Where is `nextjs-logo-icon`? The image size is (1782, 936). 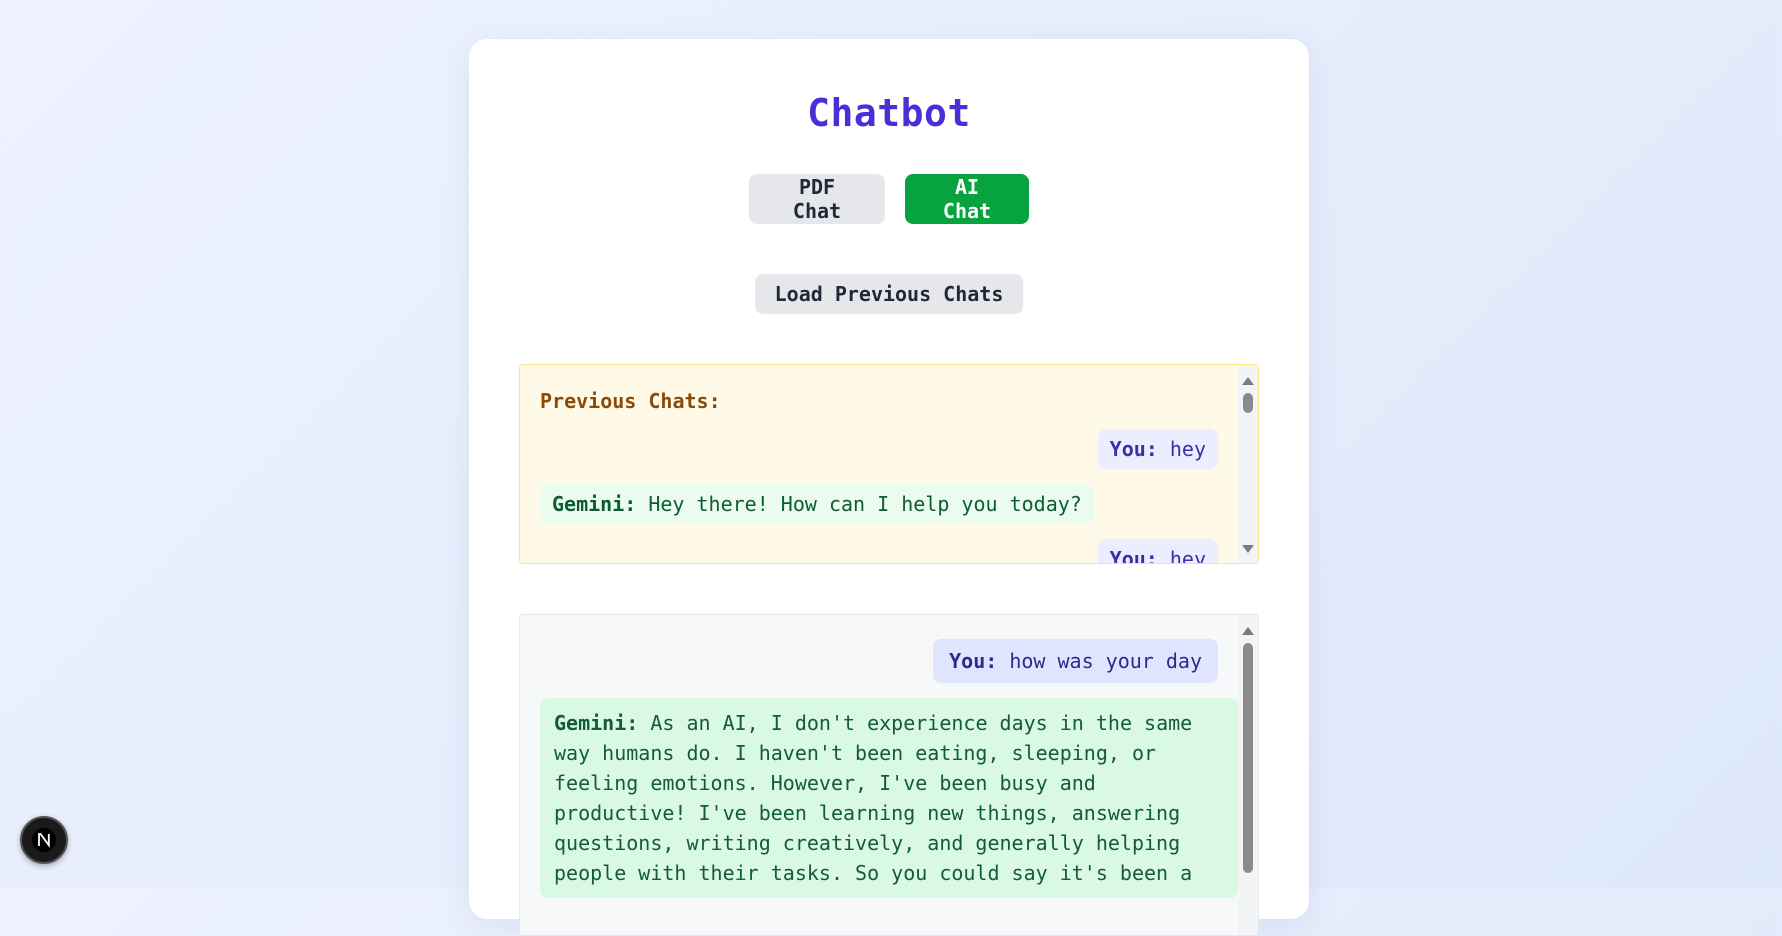
nextjs-logo-icon is located at coordinates (44, 840).